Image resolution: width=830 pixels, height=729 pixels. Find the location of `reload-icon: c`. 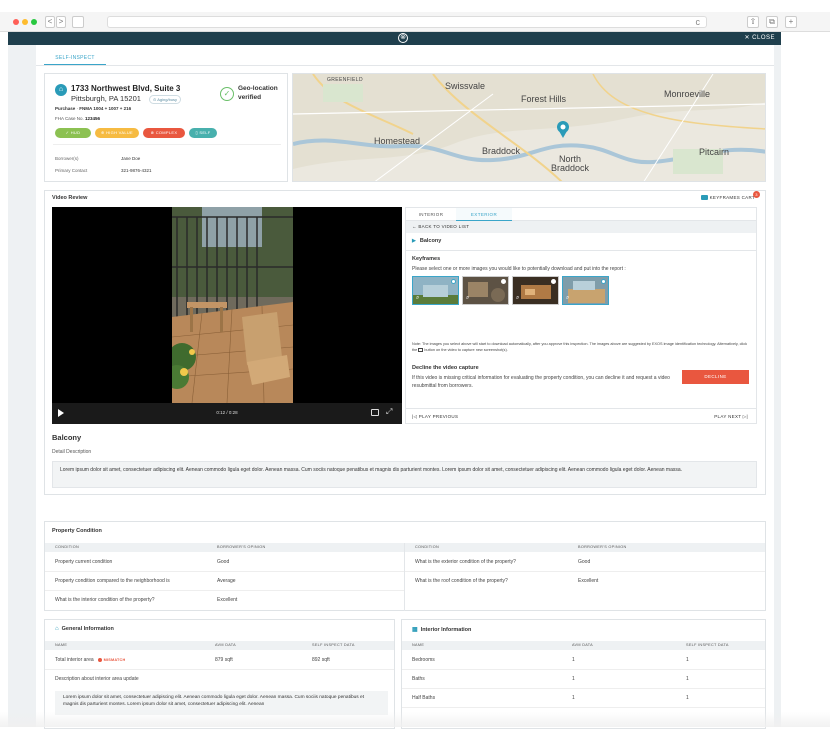

reload-icon: c is located at coordinates (698, 22).